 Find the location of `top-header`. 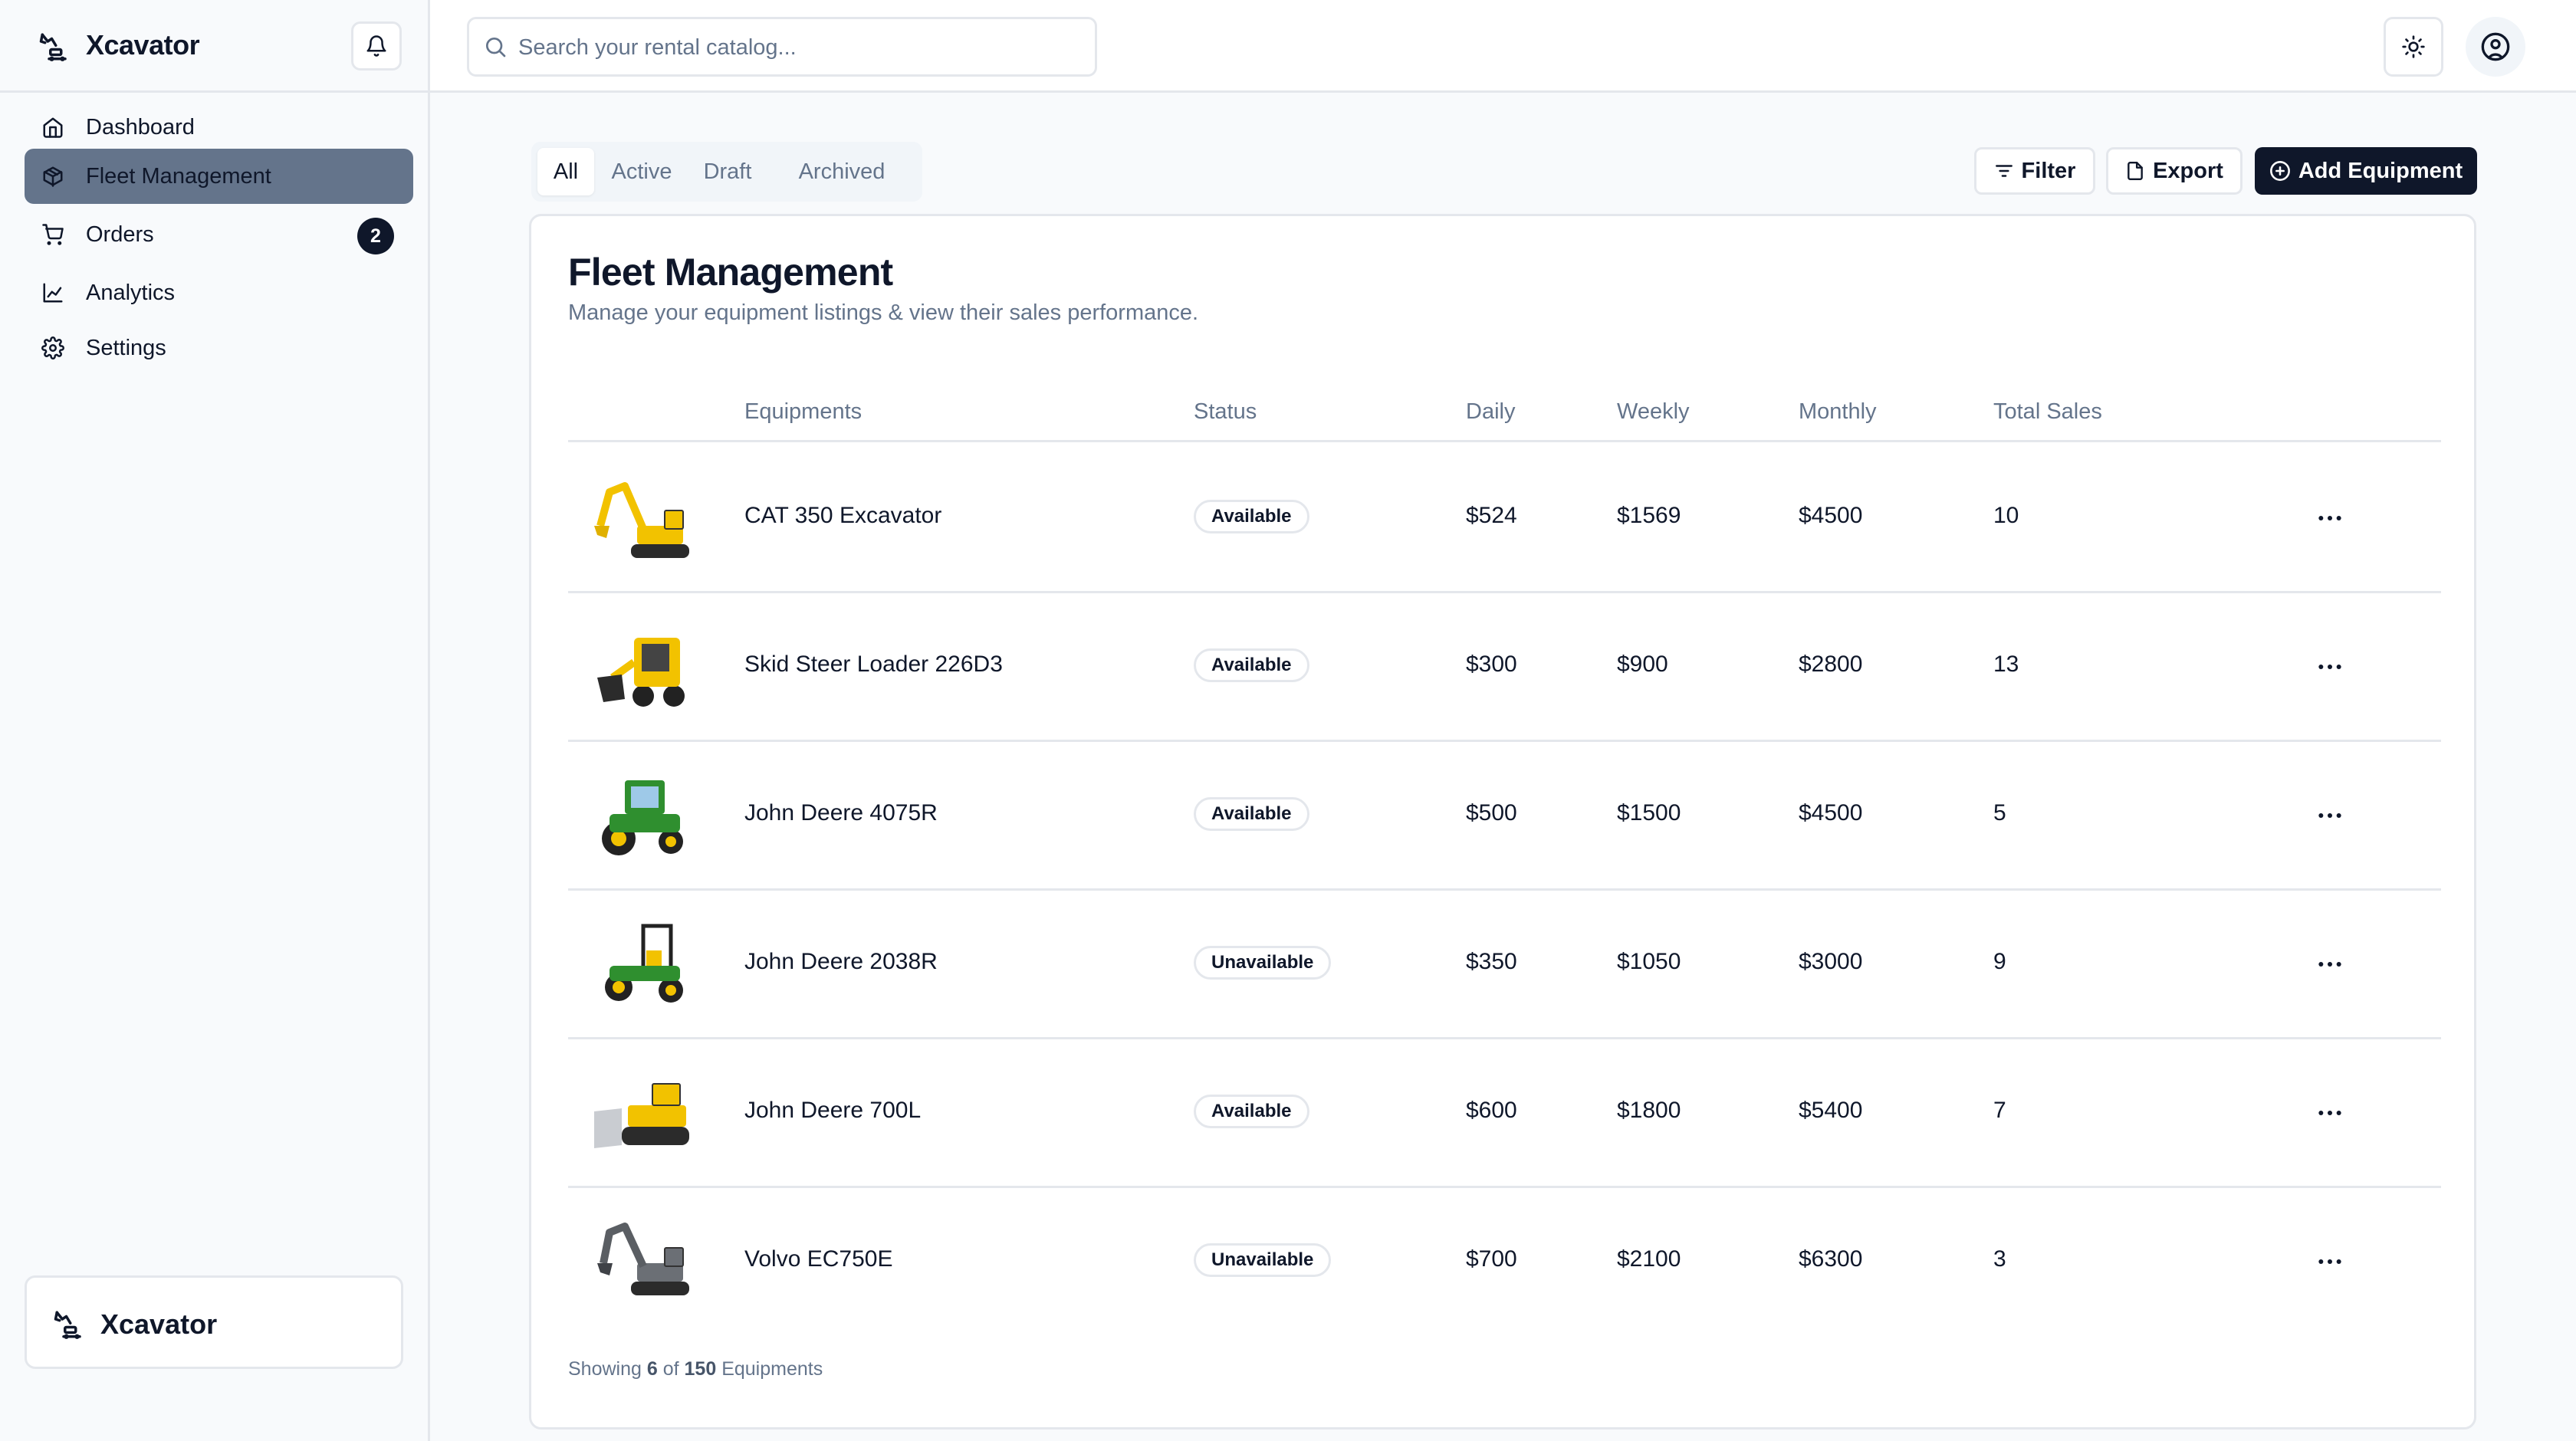

top-header is located at coordinates (1503, 46).